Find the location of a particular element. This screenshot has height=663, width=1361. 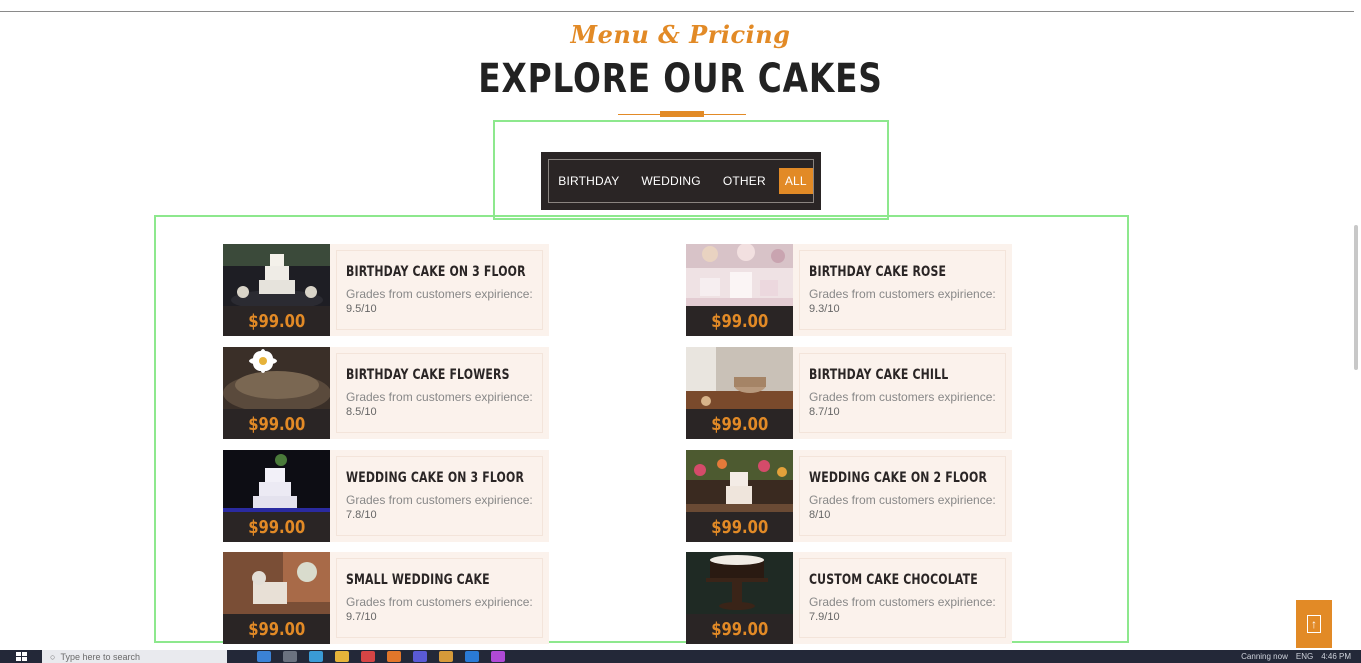

scroll-to-top-button: ↑ is located at coordinates (1314, 624).